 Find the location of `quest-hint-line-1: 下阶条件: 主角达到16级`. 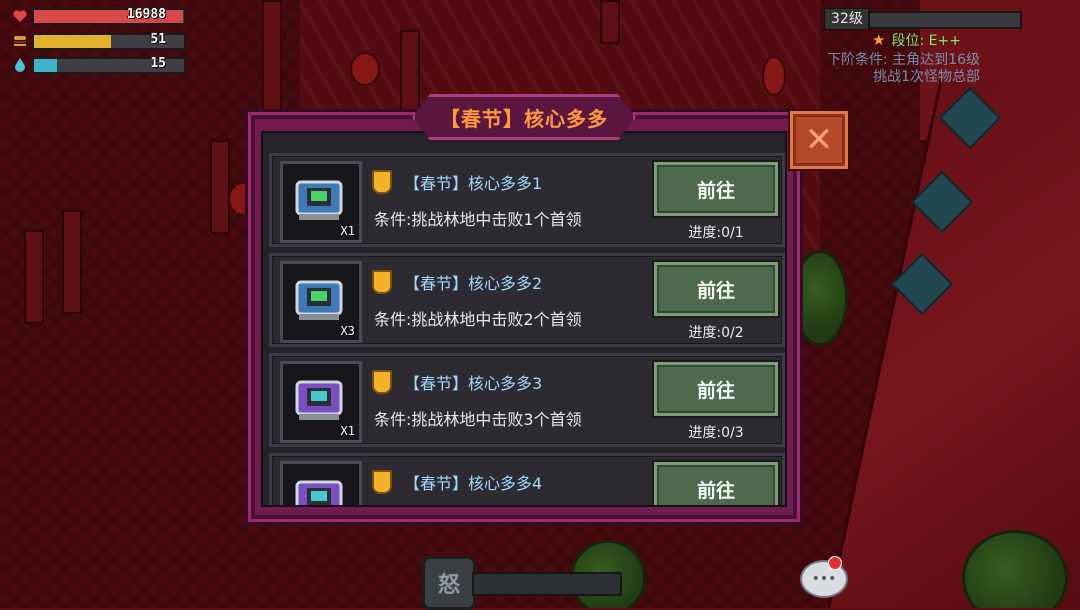

quest-hint-line-1: 下阶条件: 主角达到16级 is located at coordinates (903, 60).